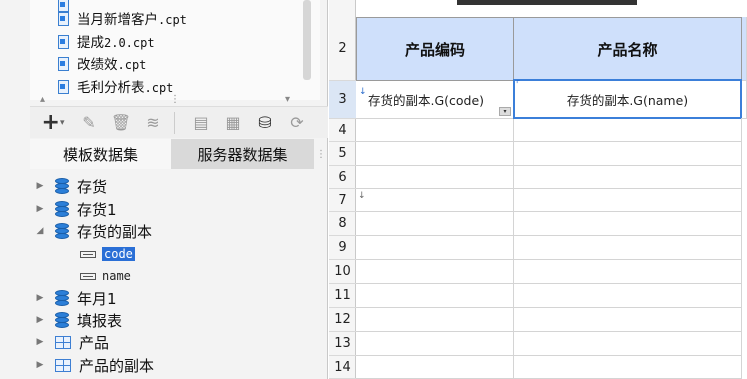 The height and width of the screenshot is (379, 747). Describe the element at coordinates (342, 224) in the screenshot. I see `row-header: 8` at that location.